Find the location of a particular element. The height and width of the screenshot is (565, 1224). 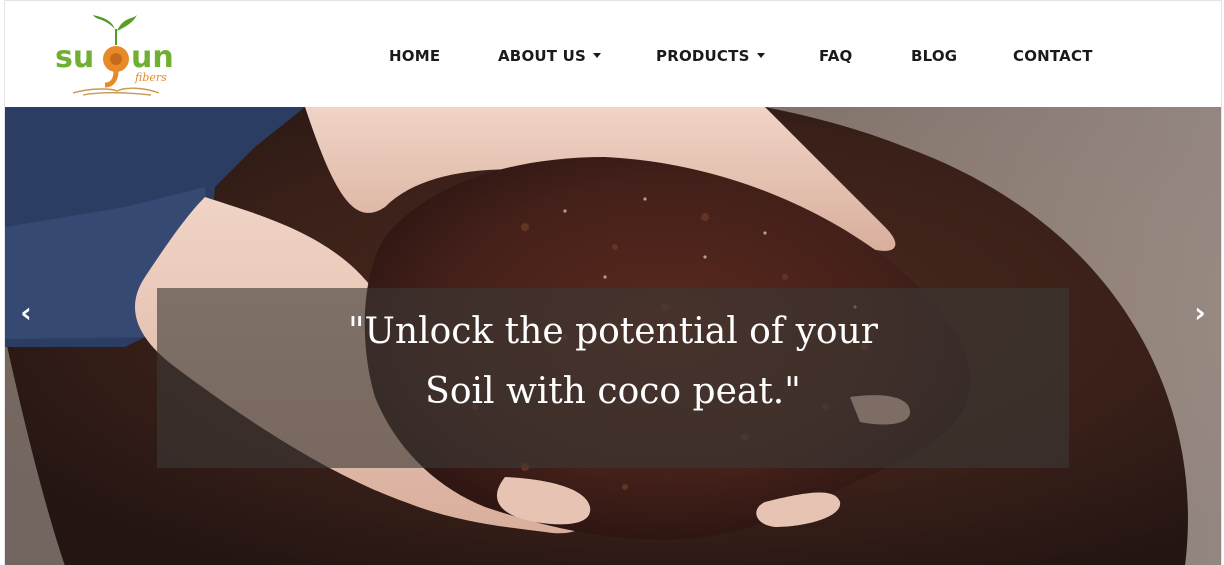

nav-faq-label: FAQ is located at coordinates (836, 56).